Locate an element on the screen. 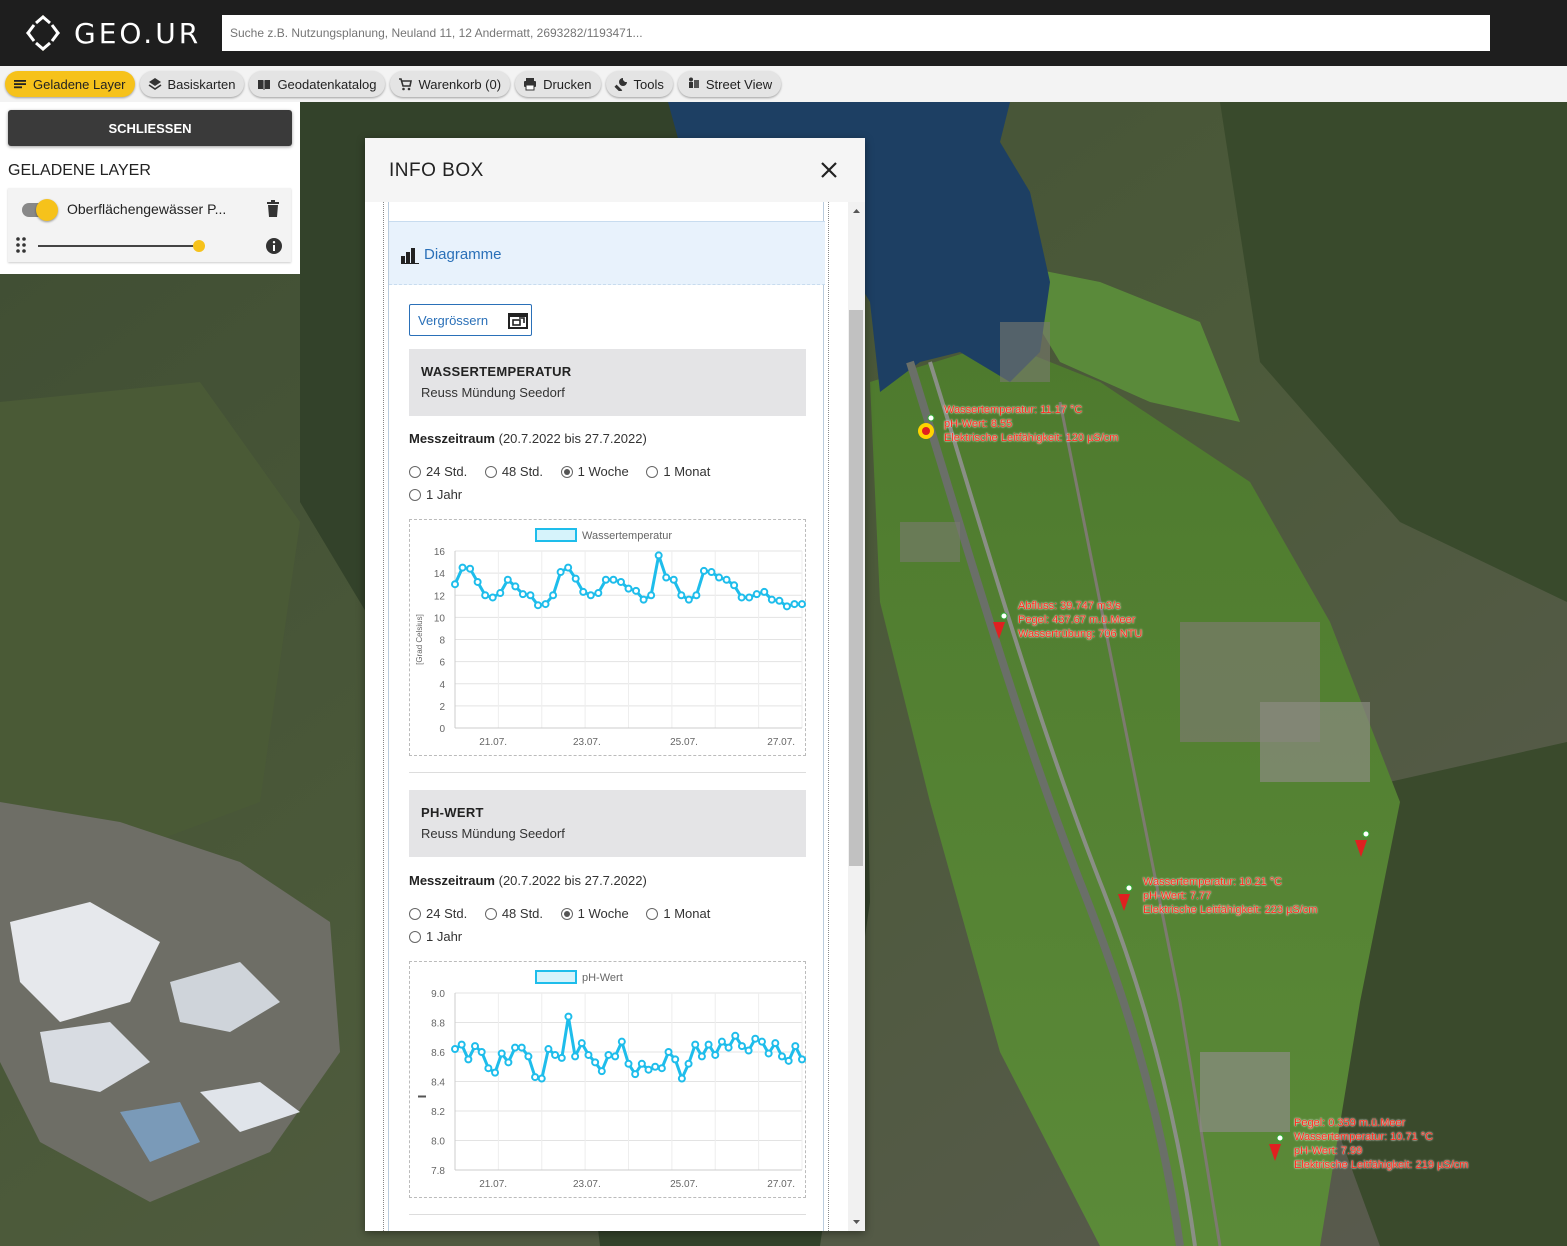  opacity-slider is located at coordinates (118, 246).